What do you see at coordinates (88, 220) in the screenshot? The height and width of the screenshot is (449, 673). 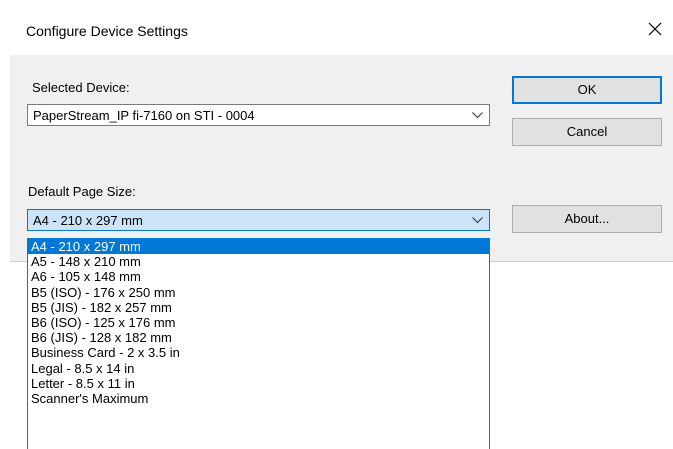 I see `page-size-value: A4 - 210 x 297 mm` at bounding box center [88, 220].